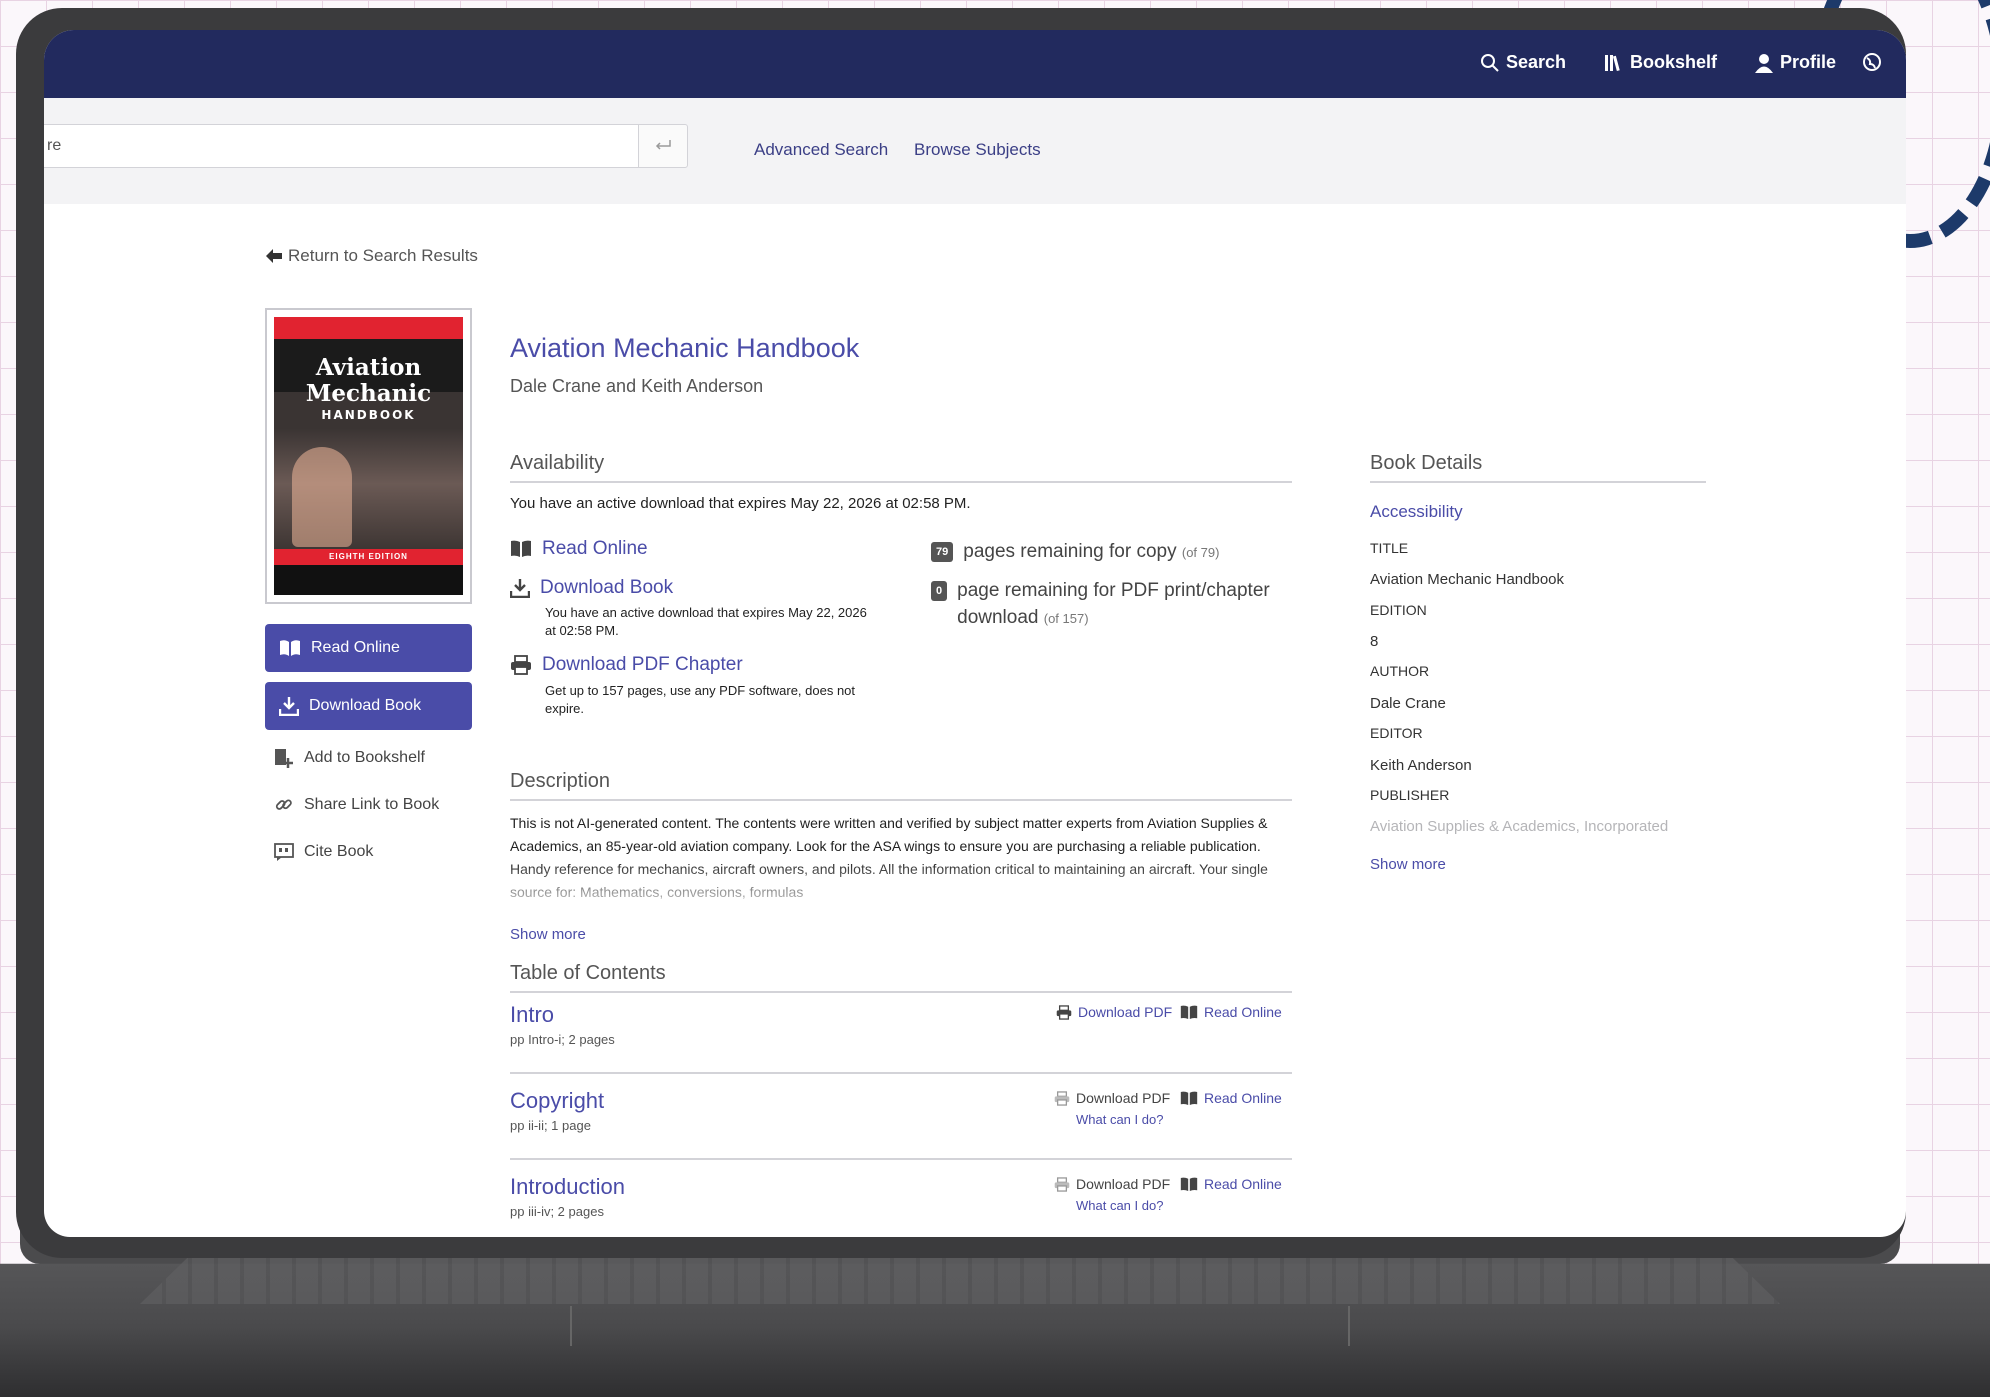  Describe the element at coordinates (1614, 63) in the screenshot. I see `bookshelf-icon` at that location.